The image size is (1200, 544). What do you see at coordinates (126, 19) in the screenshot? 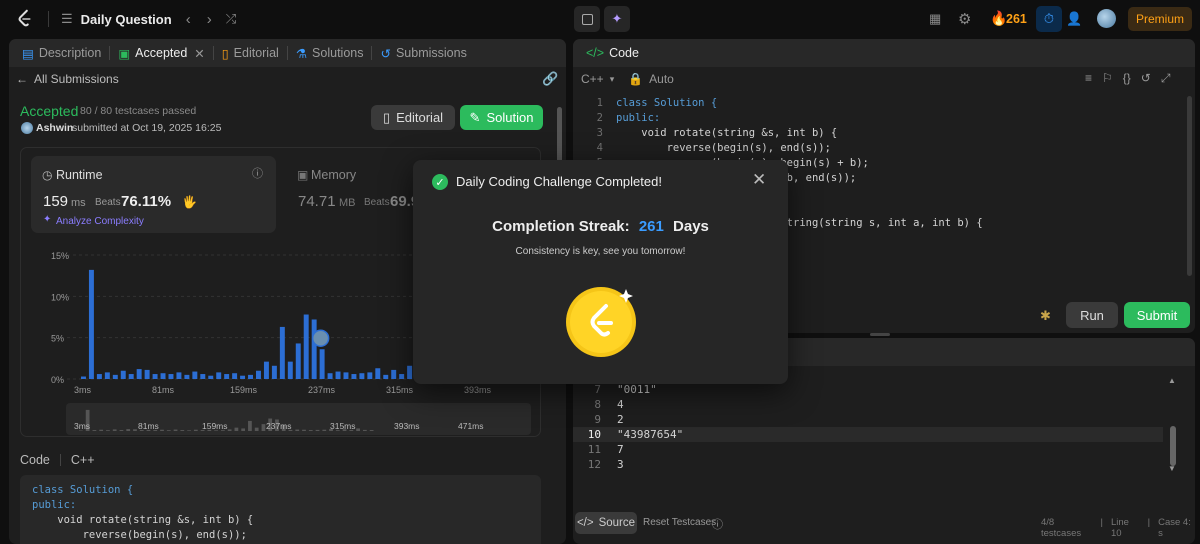
I see `daily-question-title: Daily Question` at bounding box center [126, 19].